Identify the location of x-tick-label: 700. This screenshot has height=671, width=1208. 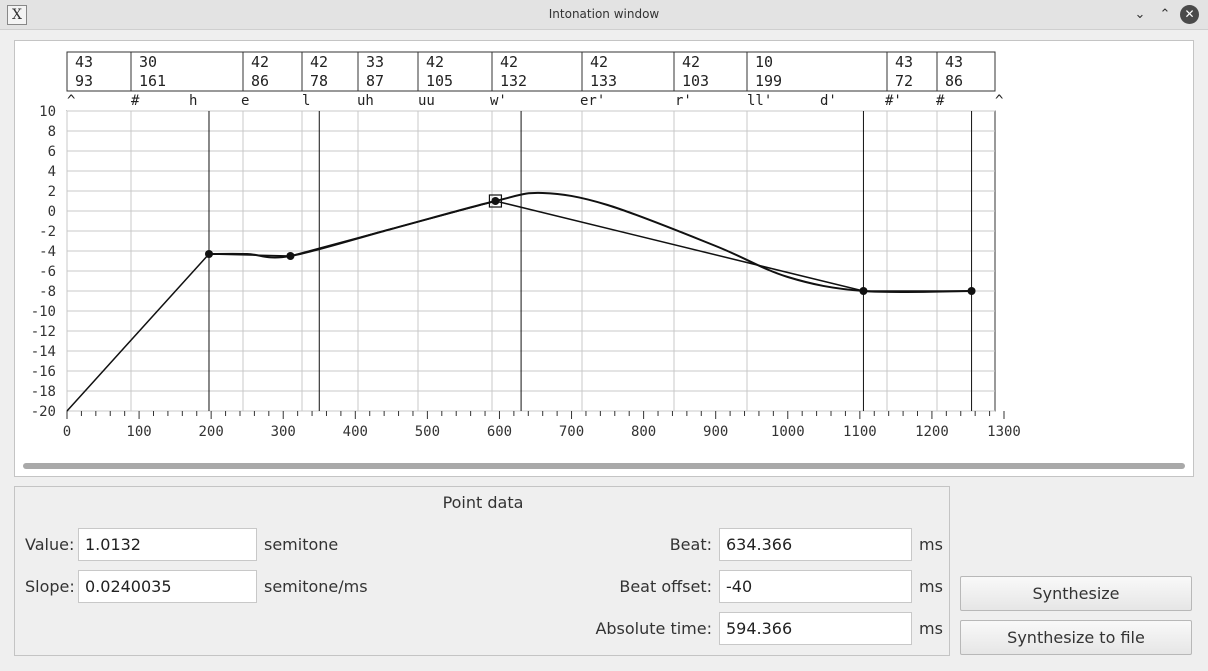
(571, 432).